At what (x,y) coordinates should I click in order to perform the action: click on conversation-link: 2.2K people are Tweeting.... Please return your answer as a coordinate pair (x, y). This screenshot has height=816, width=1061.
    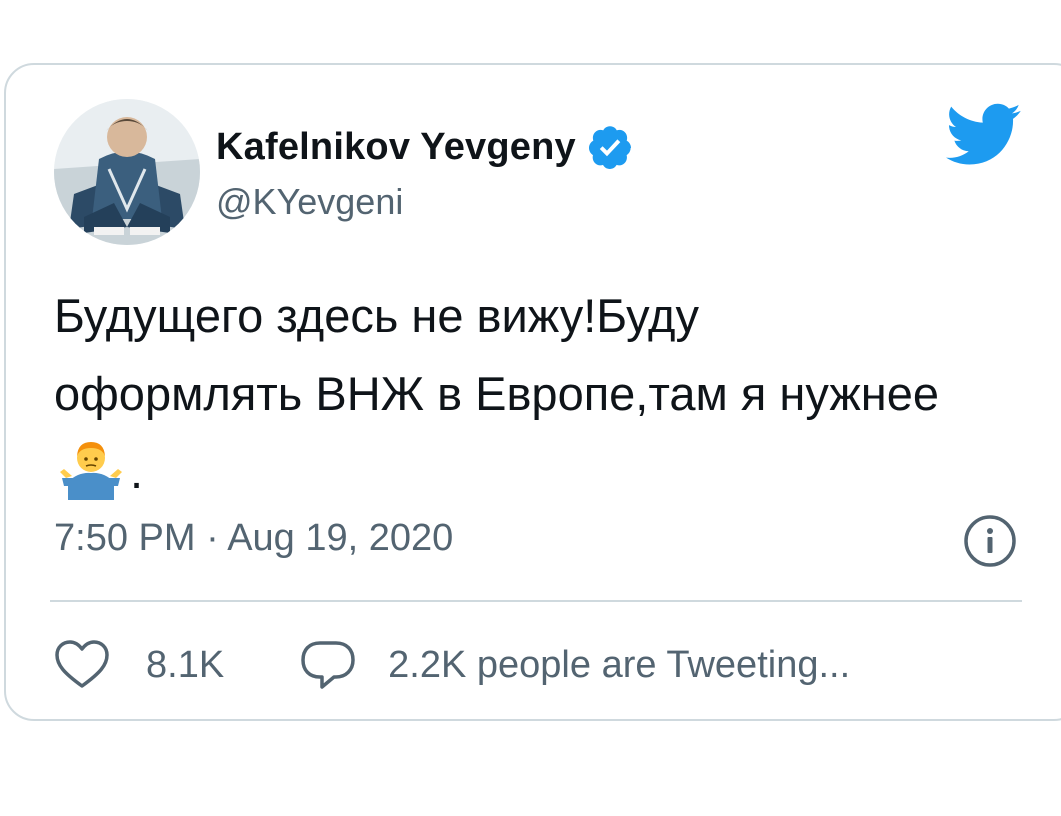
    Looking at the image, I should click on (575, 665).